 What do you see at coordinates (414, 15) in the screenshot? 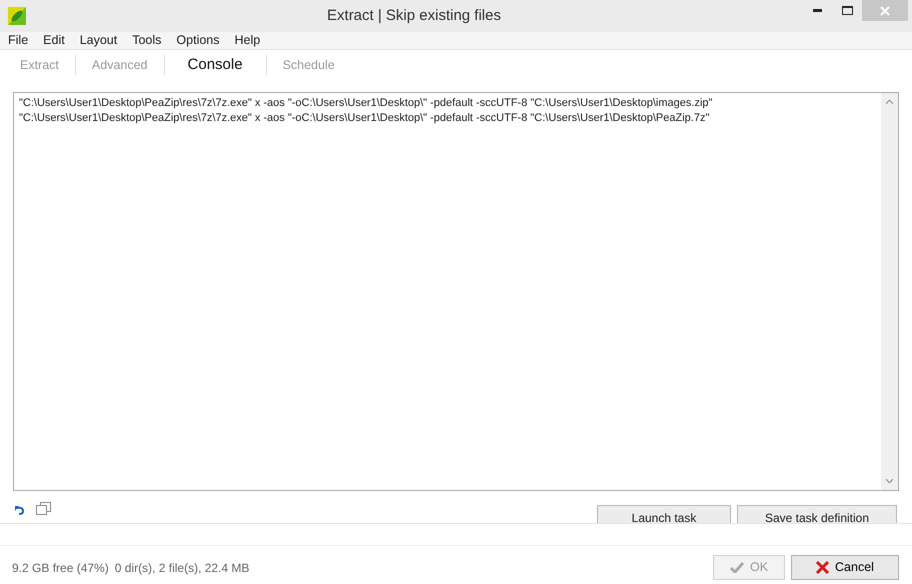
I see `window-title: Extract | Skip existing files` at bounding box center [414, 15].